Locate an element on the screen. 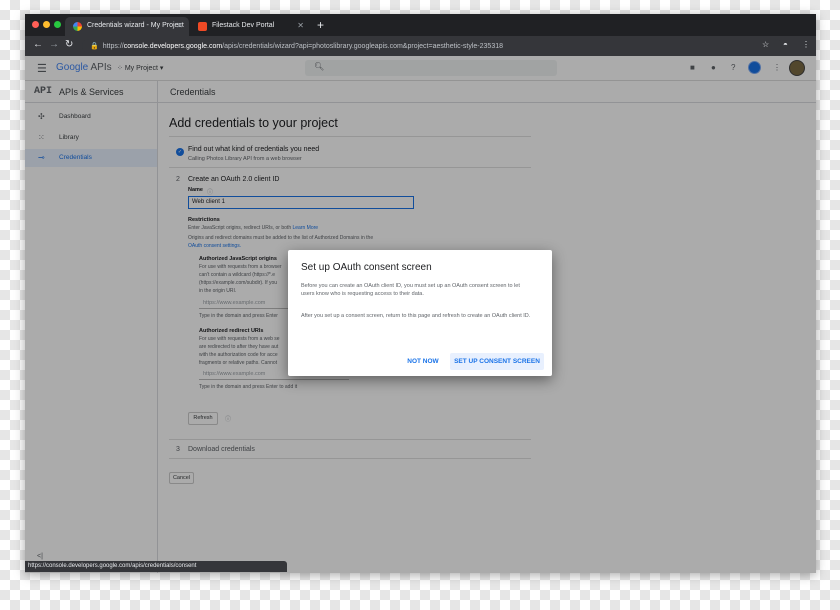 The image size is (840, 610). tab-credentials-wizard: Credentials wizard - My Project ✕ is located at coordinates (127, 26).